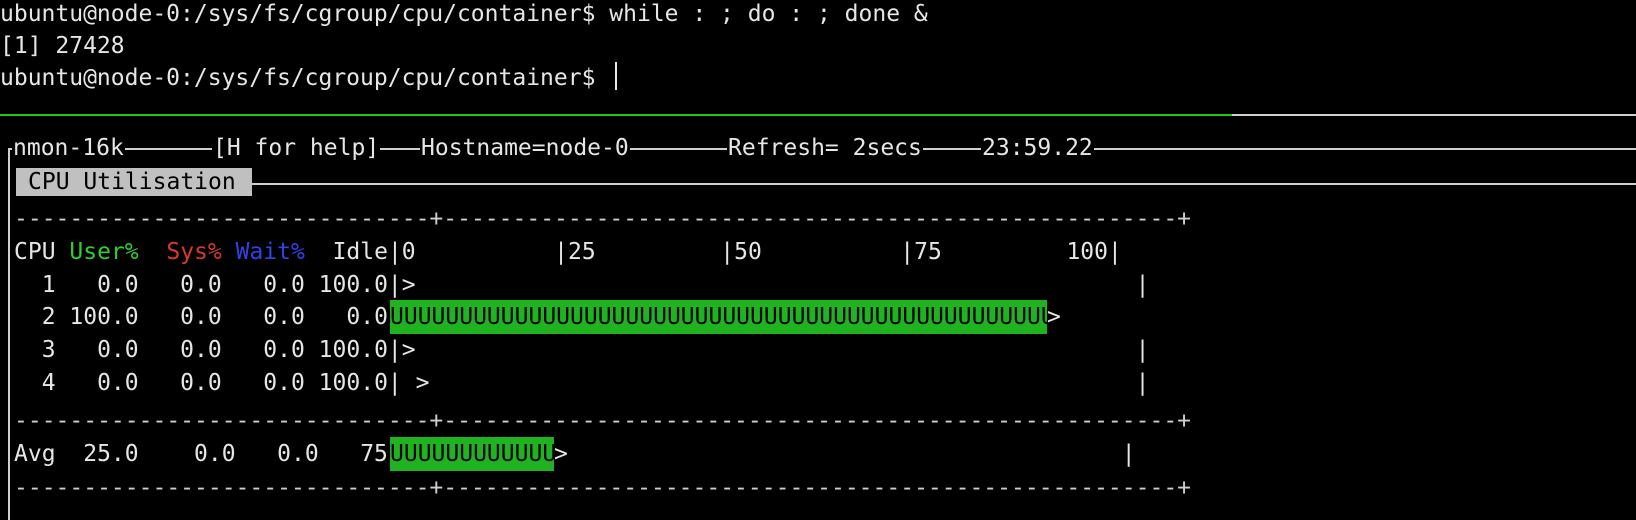 The image size is (1636, 520). What do you see at coordinates (768, 383) in the screenshot?
I see `graph: | > |` at bounding box center [768, 383].